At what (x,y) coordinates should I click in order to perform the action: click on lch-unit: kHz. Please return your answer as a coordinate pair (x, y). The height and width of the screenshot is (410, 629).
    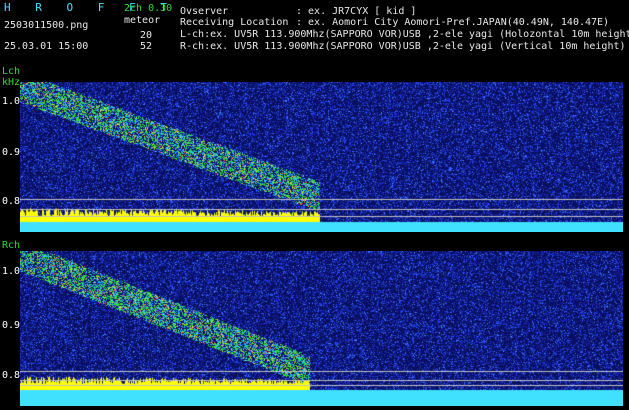
    Looking at the image, I should click on (11, 82).